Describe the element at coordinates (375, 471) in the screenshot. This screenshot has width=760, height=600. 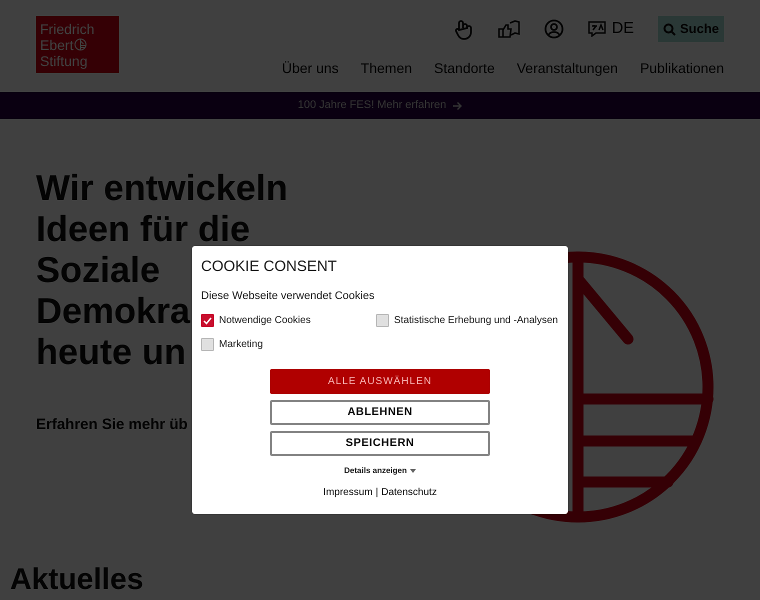
I see `details-link: Details anzeigen` at that location.